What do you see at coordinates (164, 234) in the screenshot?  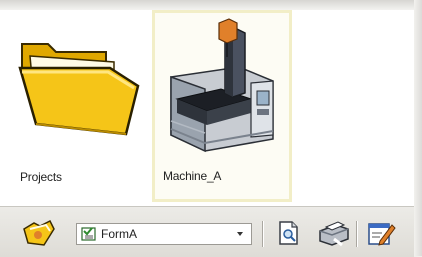 I see `form-select: FormA` at bounding box center [164, 234].